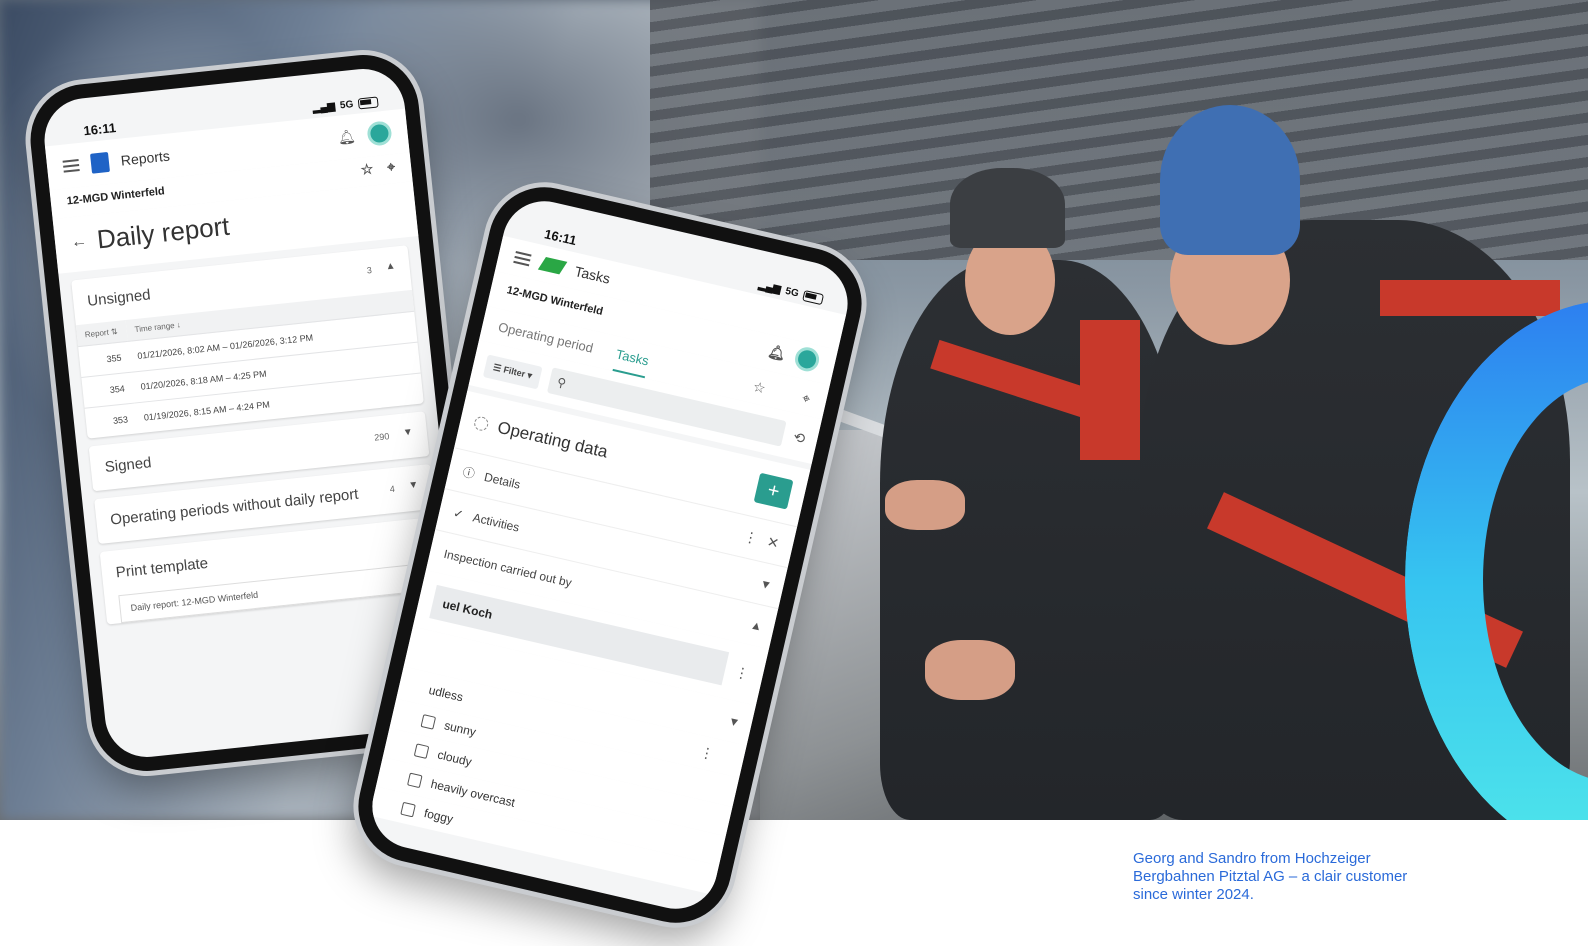 The height and width of the screenshot is (946, 1588). Describe the element at coordinates (79, 242) in the screenshot. I see `back-arrow-icon: ←` at that location.